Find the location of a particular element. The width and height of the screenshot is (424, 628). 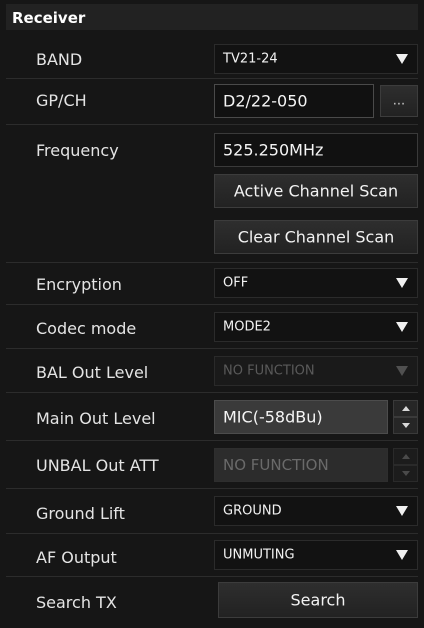

main-out-level-value: MIC(-58dBu) is located at coordinates (273, 417).